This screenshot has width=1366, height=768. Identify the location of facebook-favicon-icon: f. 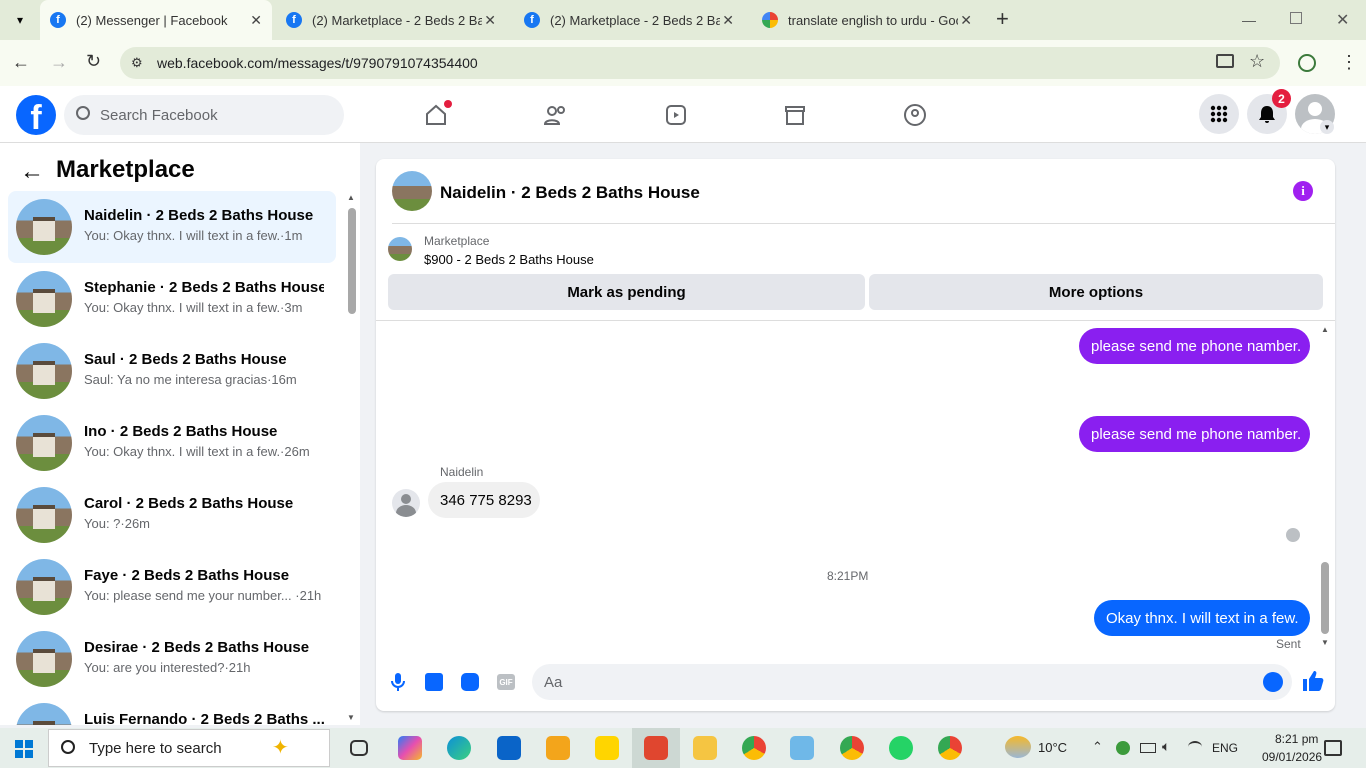
(58, 20).